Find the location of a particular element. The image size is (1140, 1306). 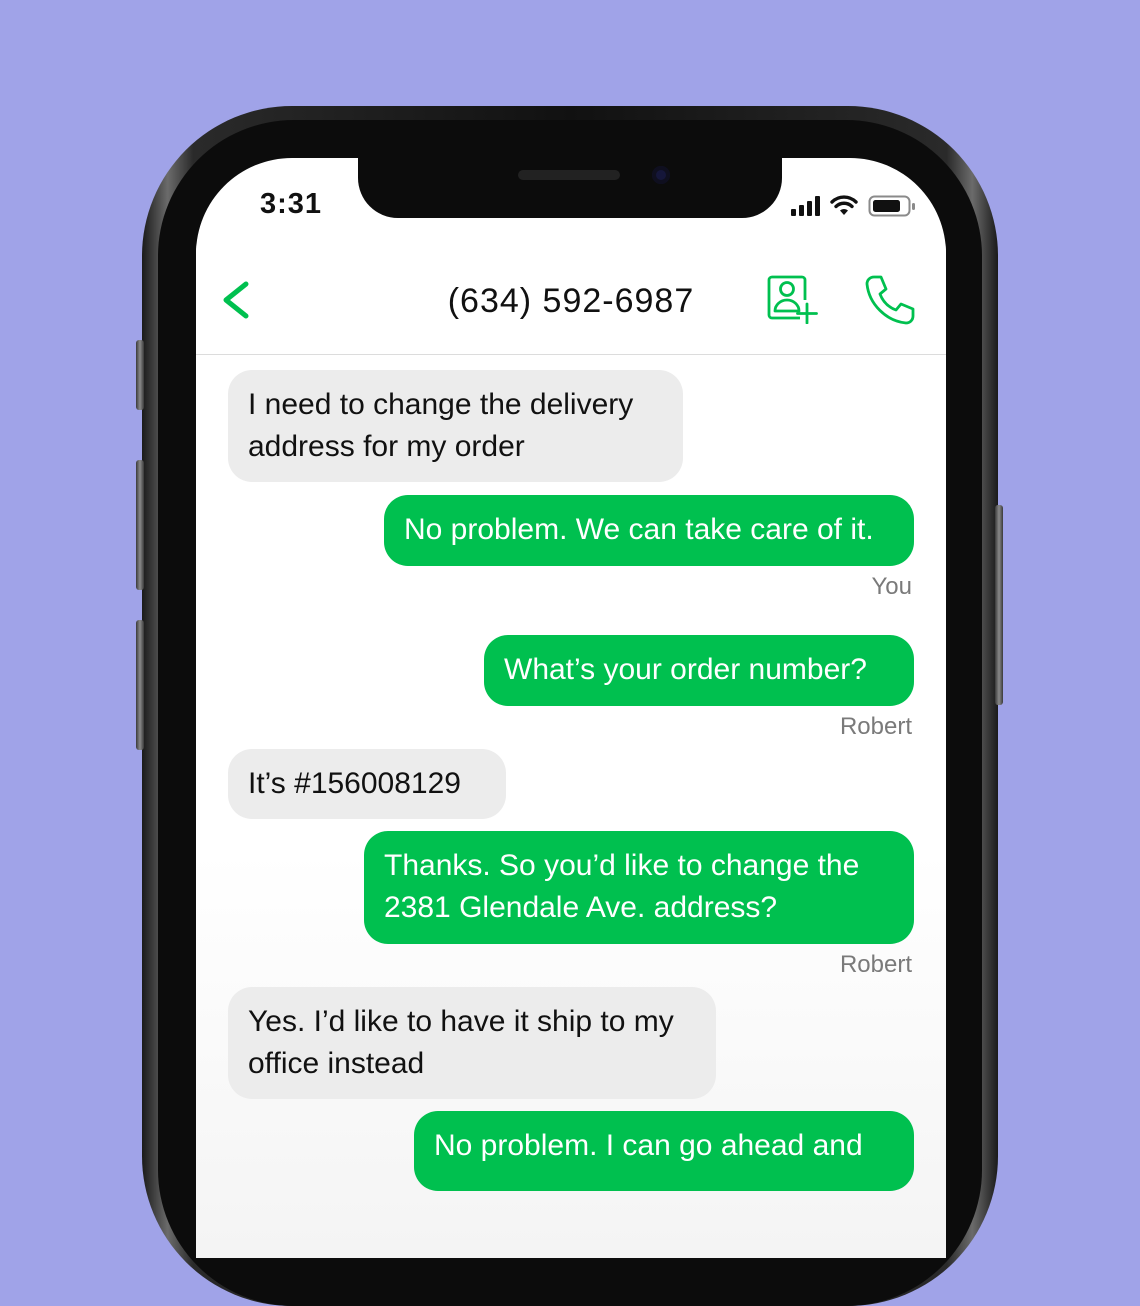

power-button is located at coordinates (999, 605).